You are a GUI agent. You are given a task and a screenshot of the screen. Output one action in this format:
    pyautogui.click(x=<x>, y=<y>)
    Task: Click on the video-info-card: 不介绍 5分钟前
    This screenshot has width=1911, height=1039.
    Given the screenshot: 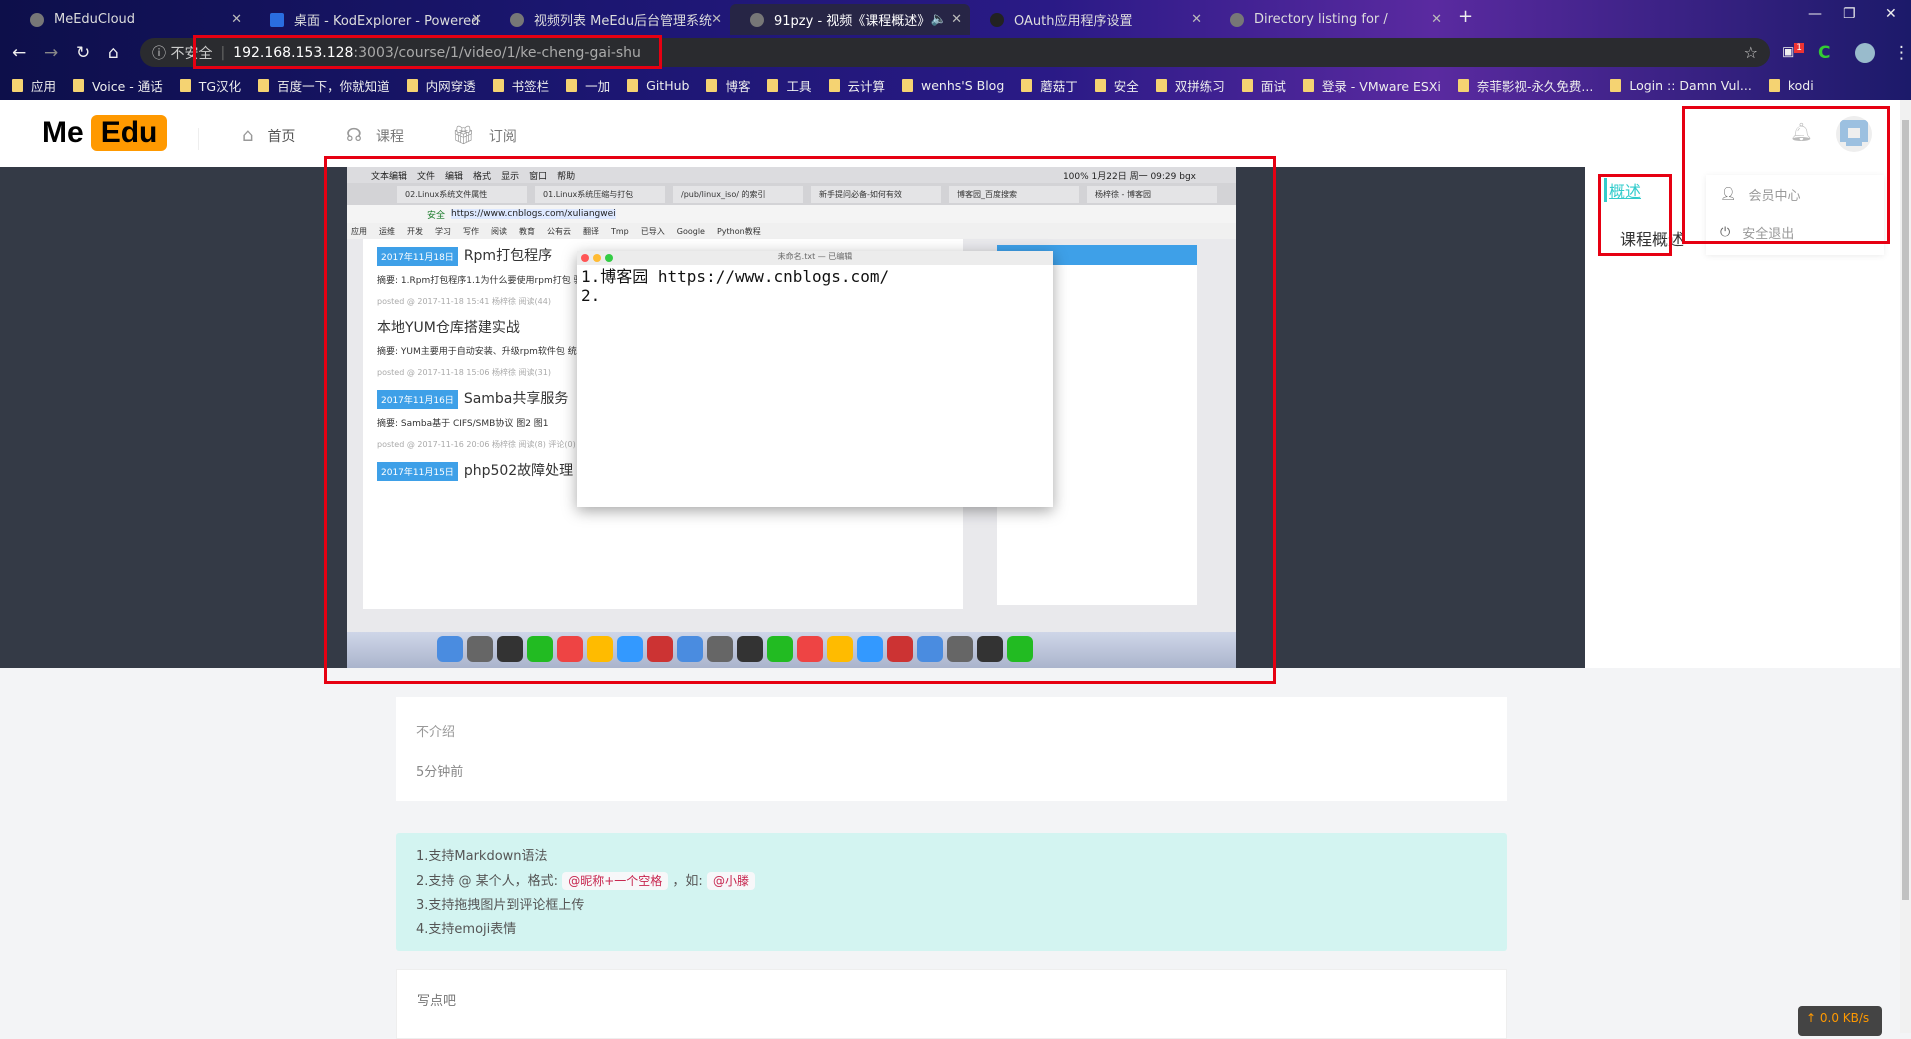 What is the action you would take?
    pyautogui.click(x=951, y=749)
    